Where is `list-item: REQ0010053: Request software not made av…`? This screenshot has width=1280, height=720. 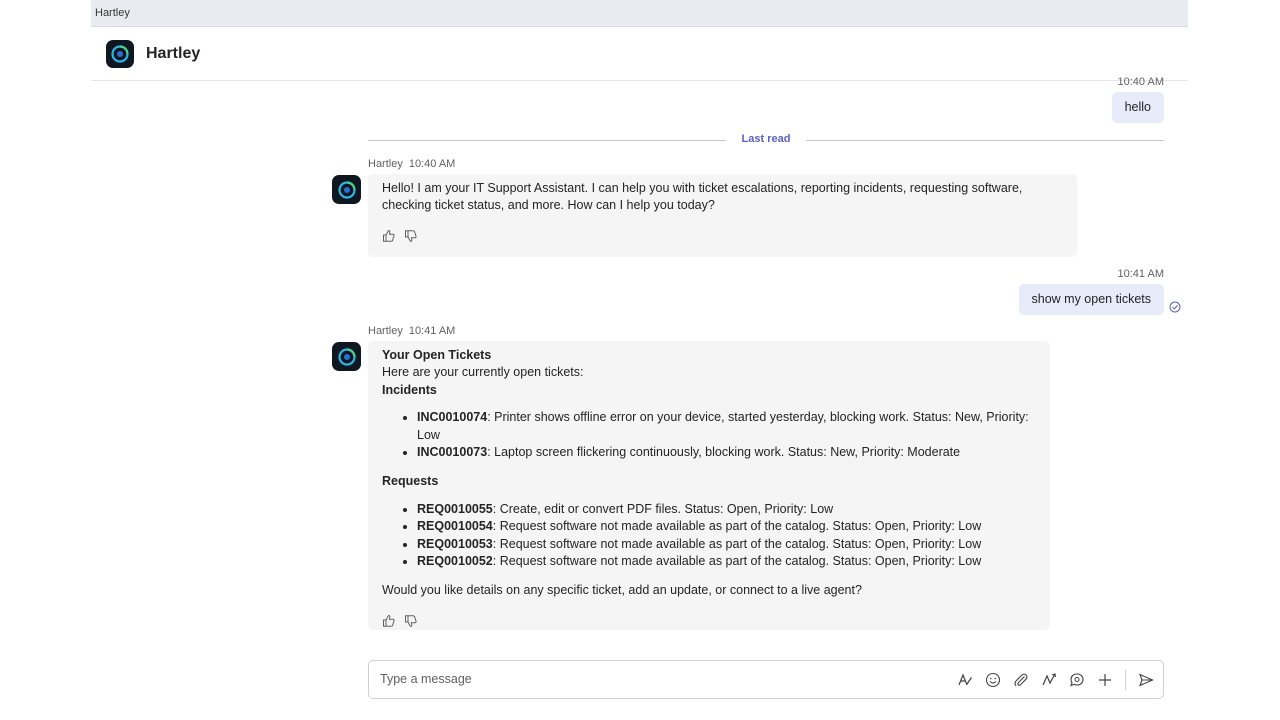
list-item: REQ0010053: Request software not made av… is located at coordinates (726, 544).